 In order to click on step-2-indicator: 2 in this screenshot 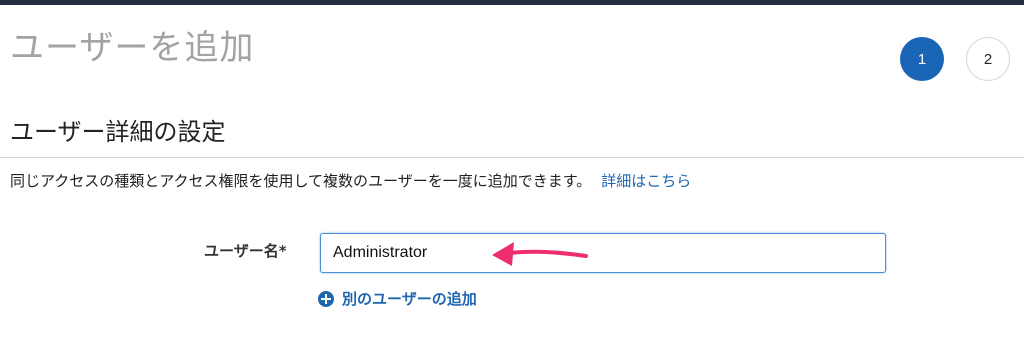, I will do `click(988, 59)`.